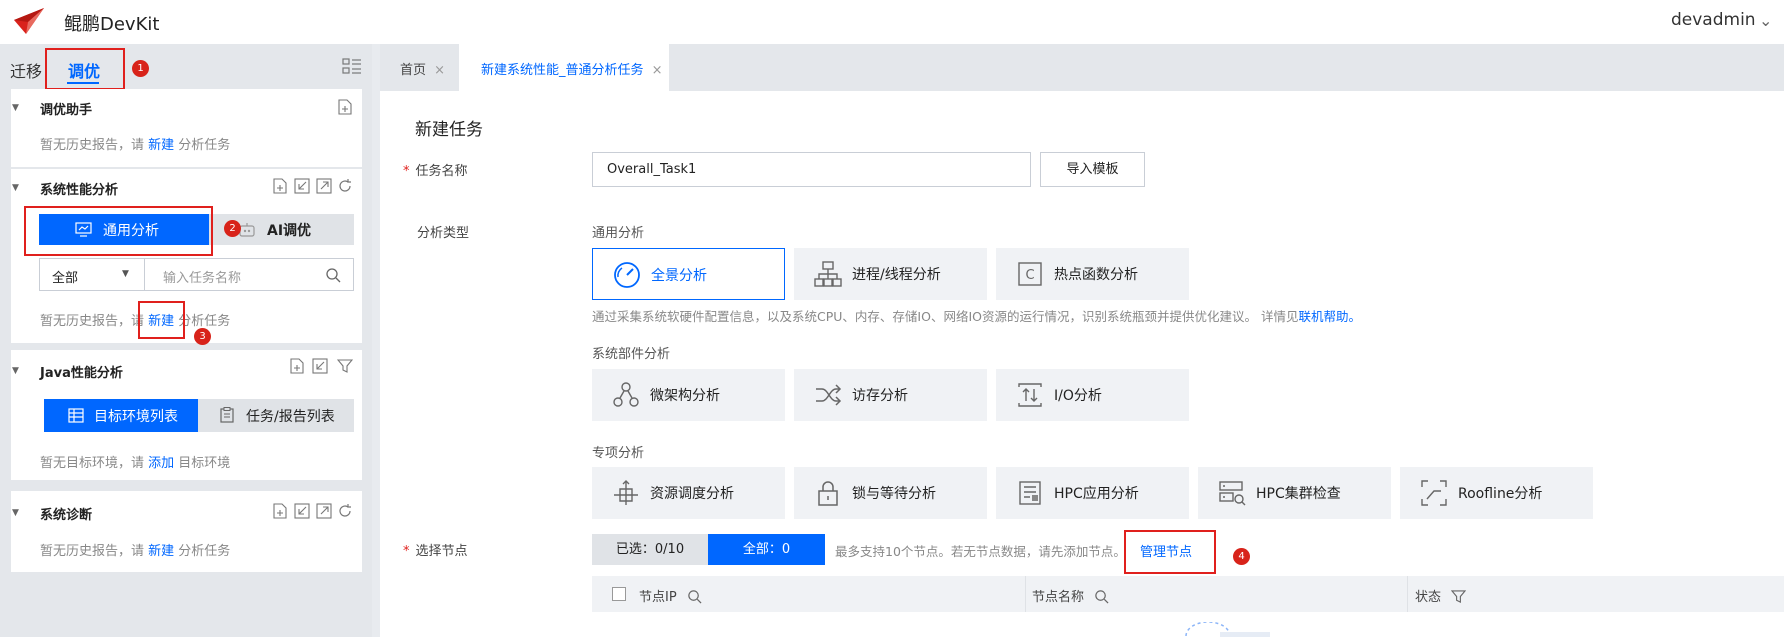  What do you see at coordinates (202, 336) in the screenshot?
I see `annotation-badge-3: 3` at bounding box center [202, 336].